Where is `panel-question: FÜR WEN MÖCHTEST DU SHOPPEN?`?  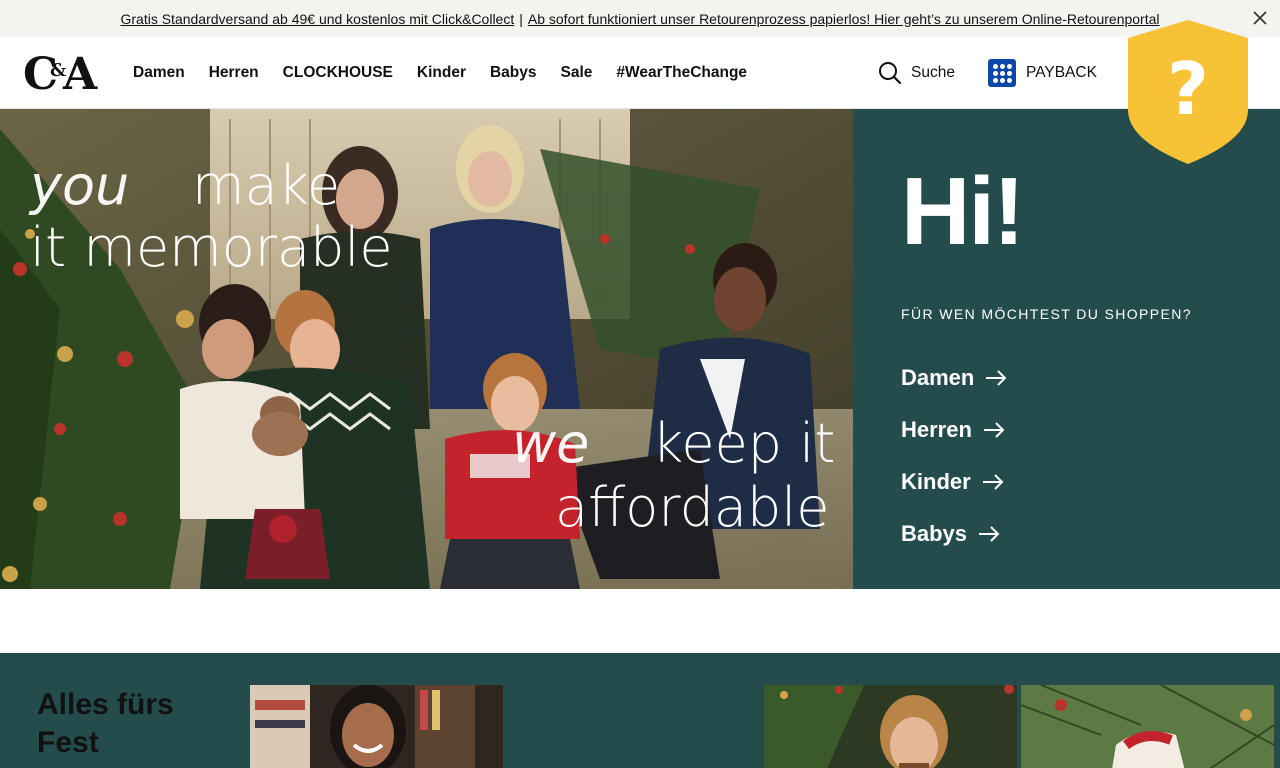 panel-question: FÜR WEN MÖCHTEST DU SHOPPEN? is located at coordinates (1046, 314).